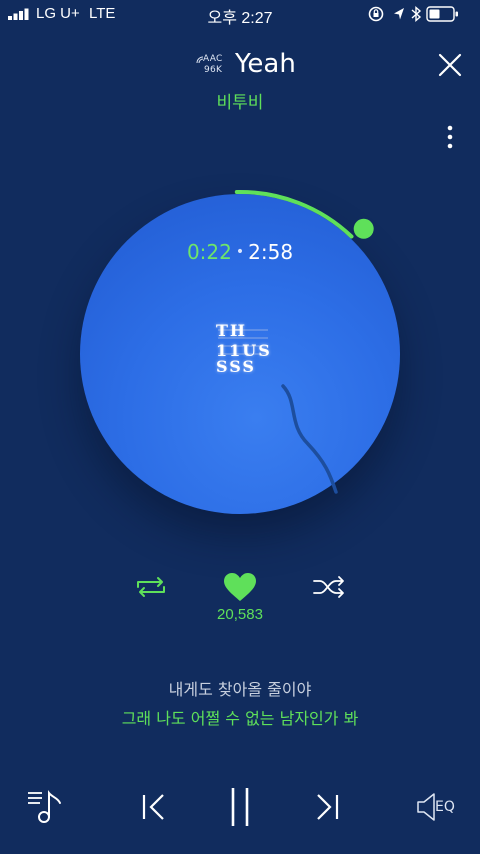  What do you see at coordinates (294, 214) in the screenshot?
I see `progress-arc` at bounding box center [294, 214].